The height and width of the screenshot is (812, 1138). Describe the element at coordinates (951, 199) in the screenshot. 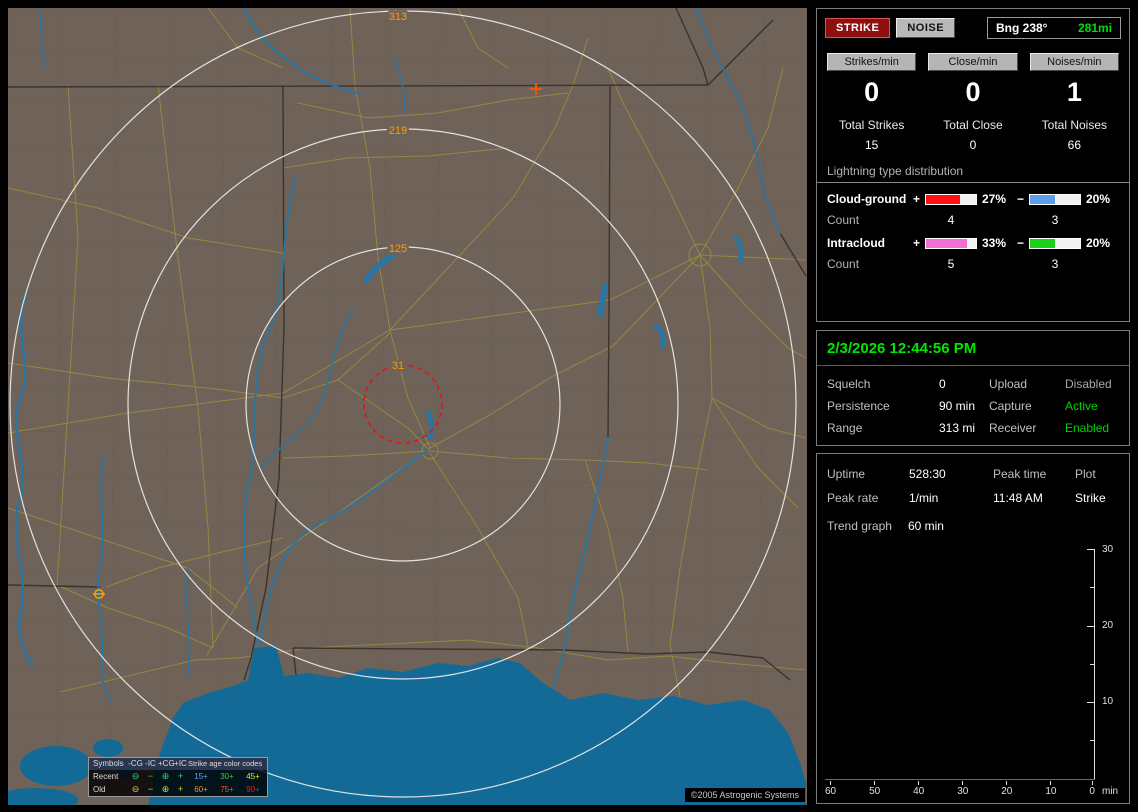

I see `cg-plus-bar` at that location.